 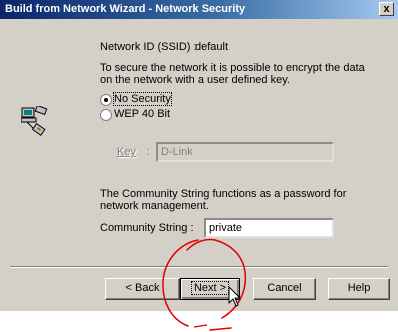 I want to click on mouse-pointer-icon, so click(x=234, y=296).